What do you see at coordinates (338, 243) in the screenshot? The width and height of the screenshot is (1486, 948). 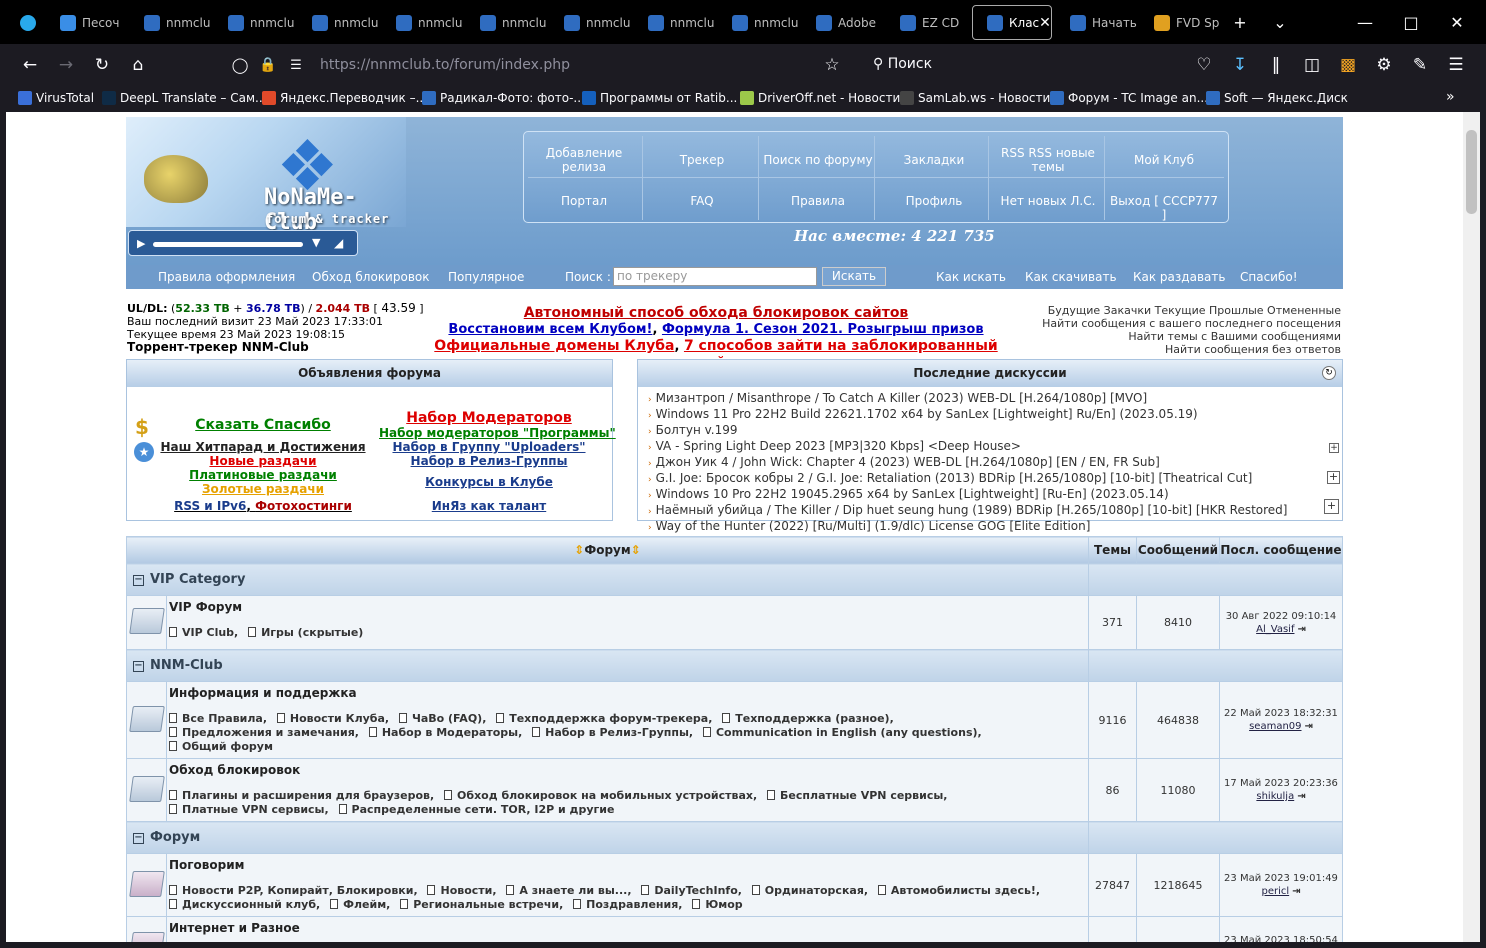 I see `volume-icon: ◢` at bounding box center [338, 243].